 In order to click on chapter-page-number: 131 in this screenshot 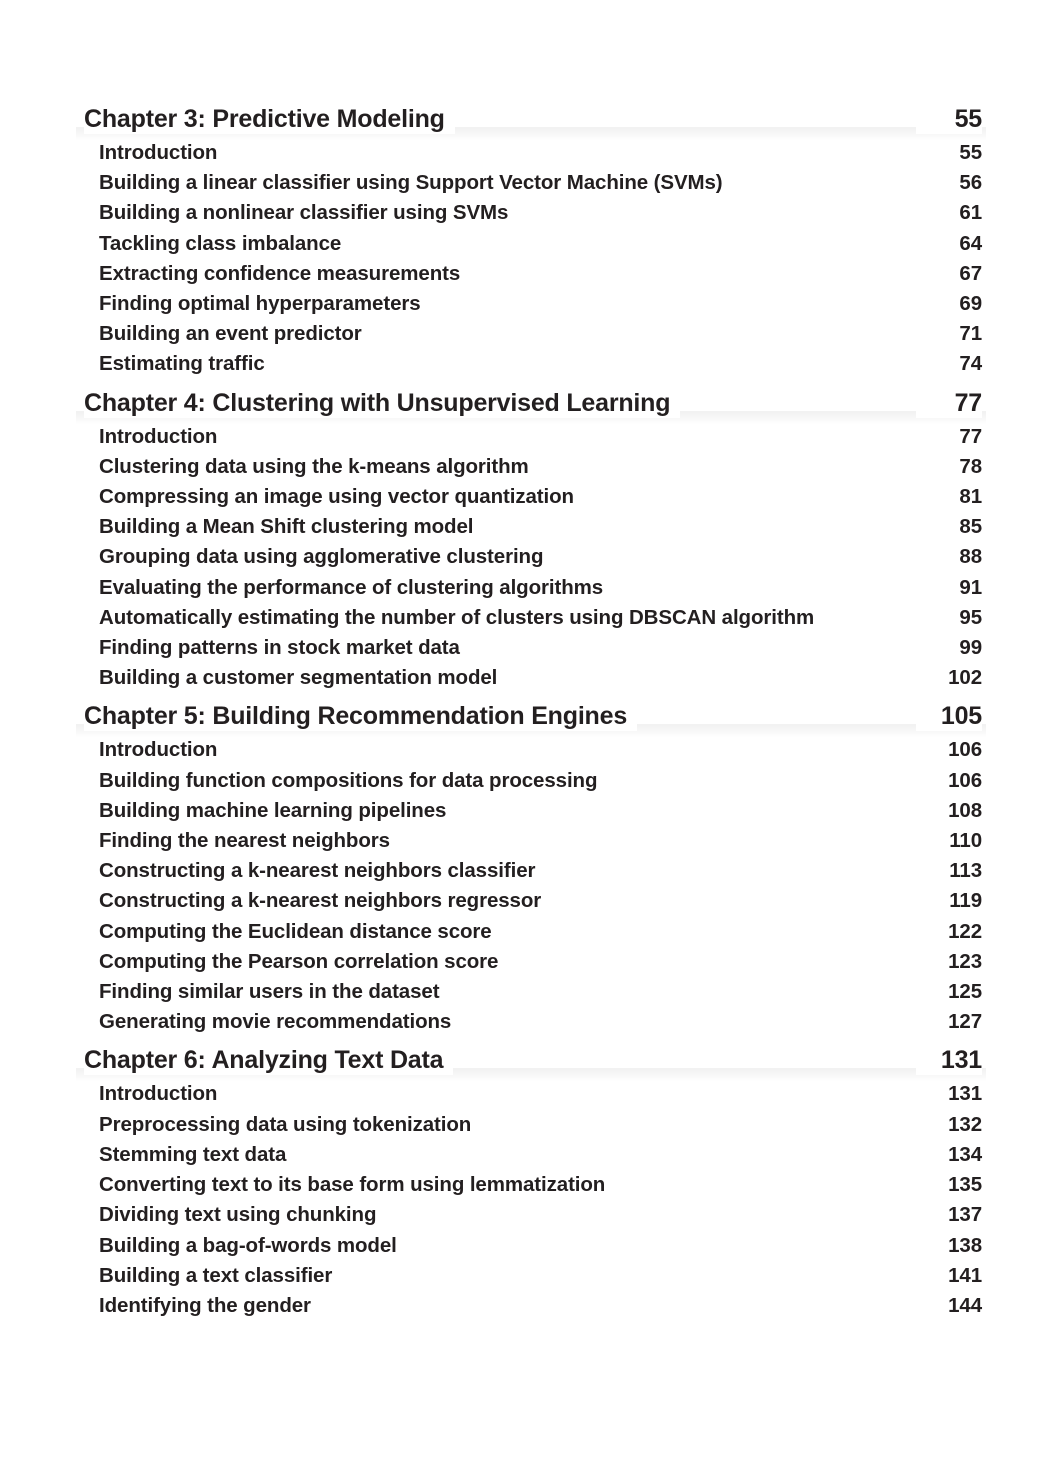, I will do `click(949, 1060)`.